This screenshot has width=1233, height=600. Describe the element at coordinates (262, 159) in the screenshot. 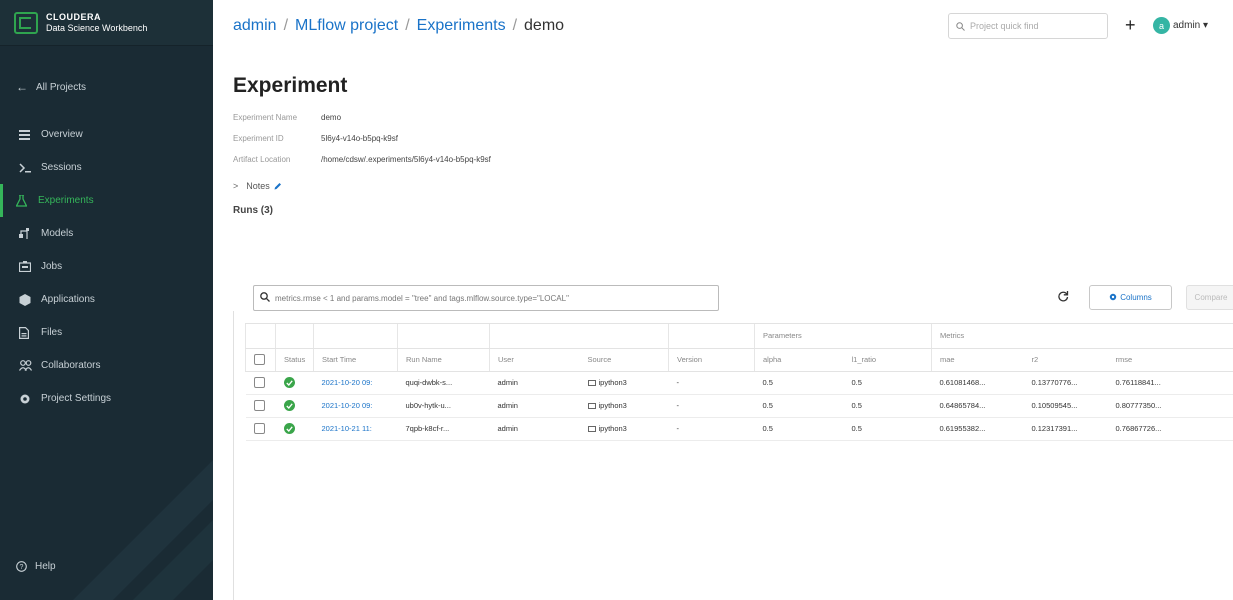

I see `meta-label: Artifact Location` at that location.